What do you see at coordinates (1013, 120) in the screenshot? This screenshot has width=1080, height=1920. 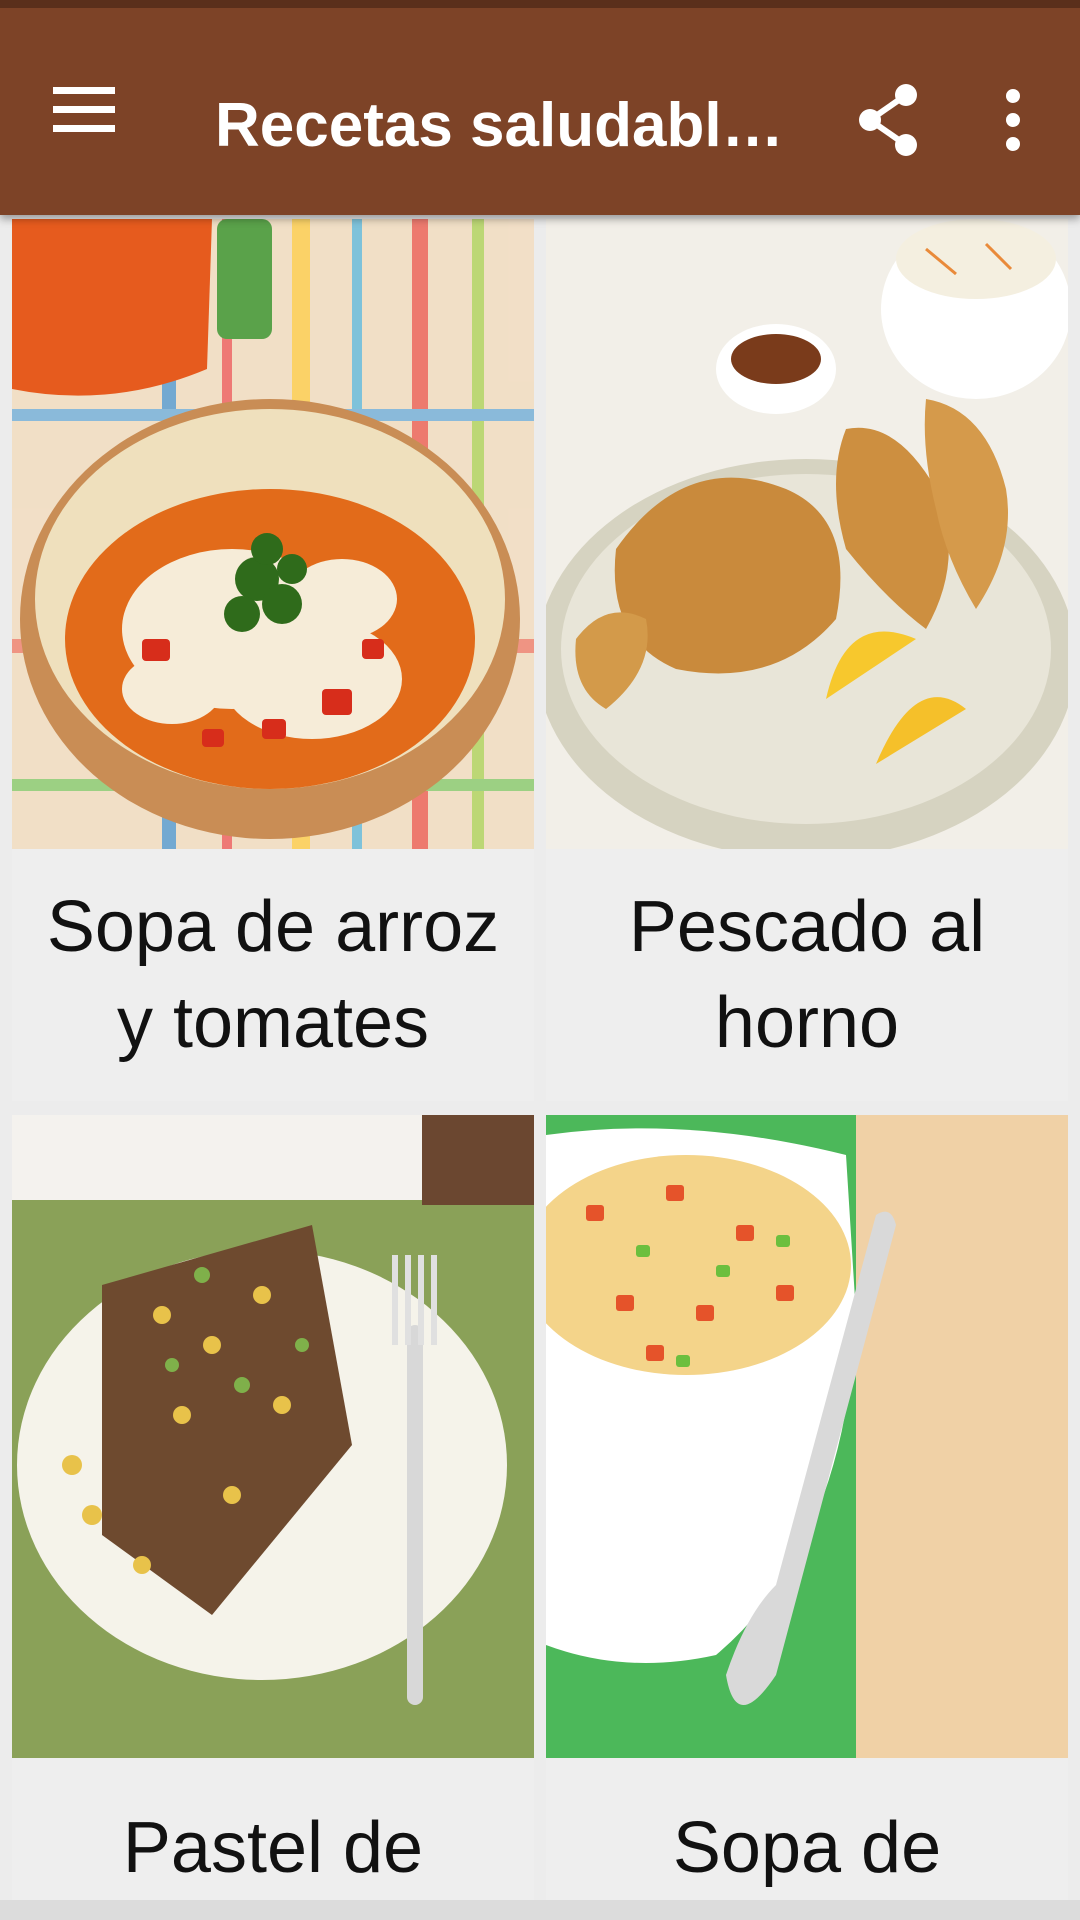 I see `more-vert-icon` at bounding box center [1013, 120].